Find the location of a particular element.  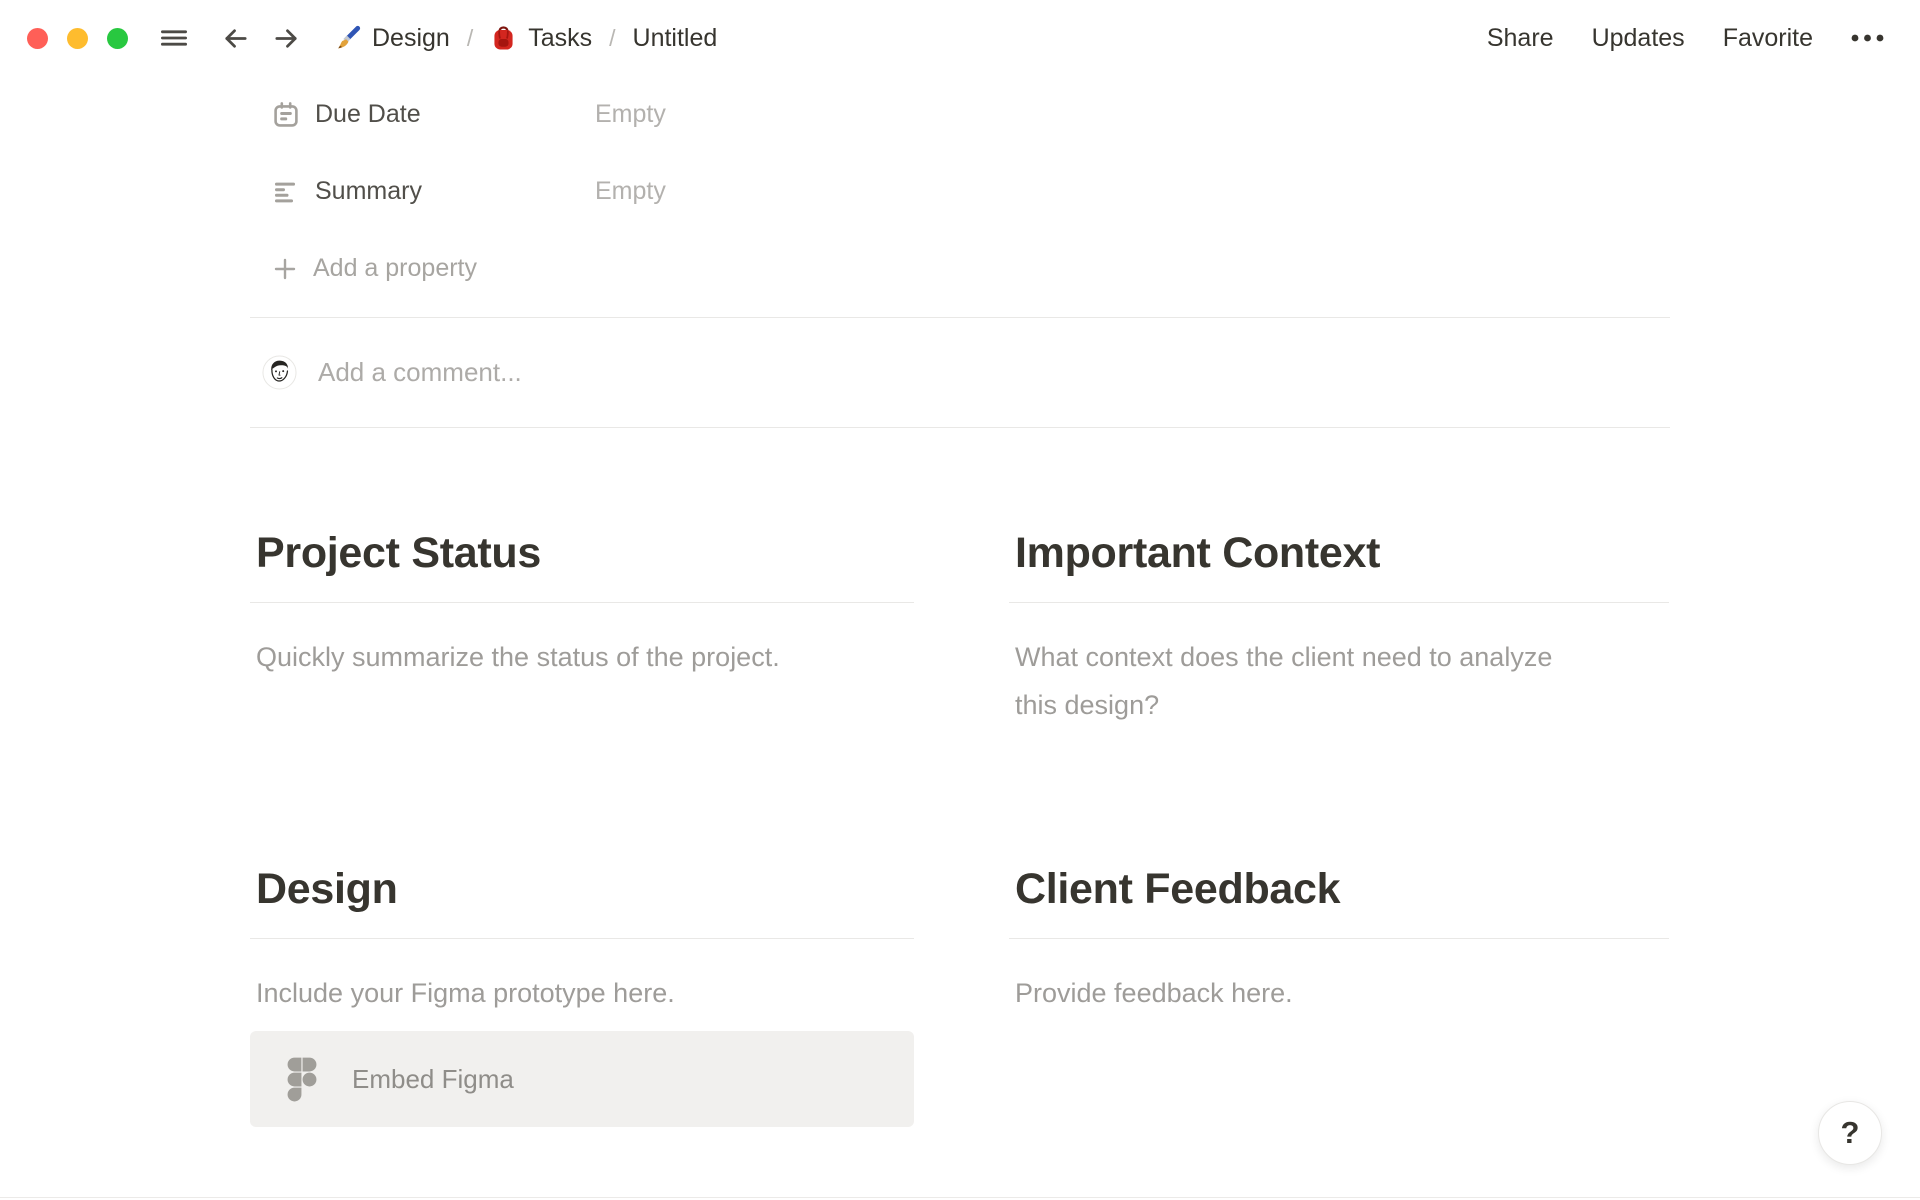

breadcrumb-item-tasks: Tasks is located at coordinates (541, 38).